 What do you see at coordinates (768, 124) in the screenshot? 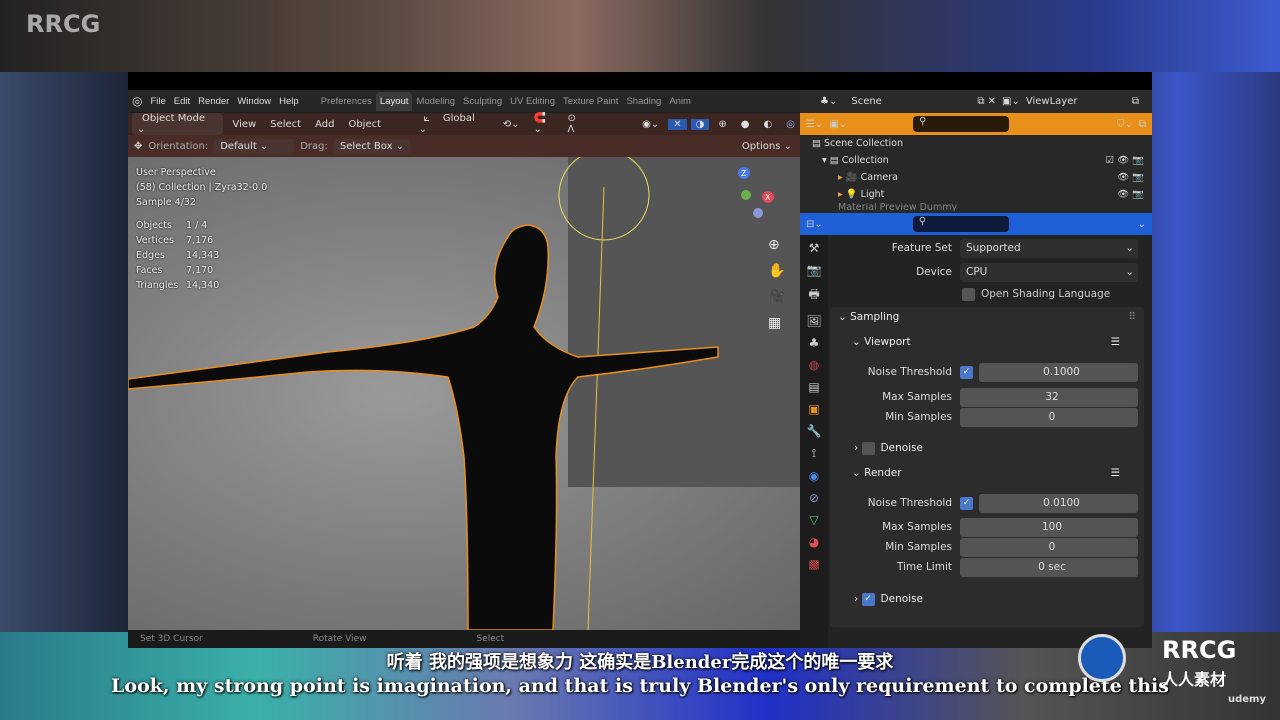
I see `shading-material-icon: ◐` at bounding box center [768, 124].